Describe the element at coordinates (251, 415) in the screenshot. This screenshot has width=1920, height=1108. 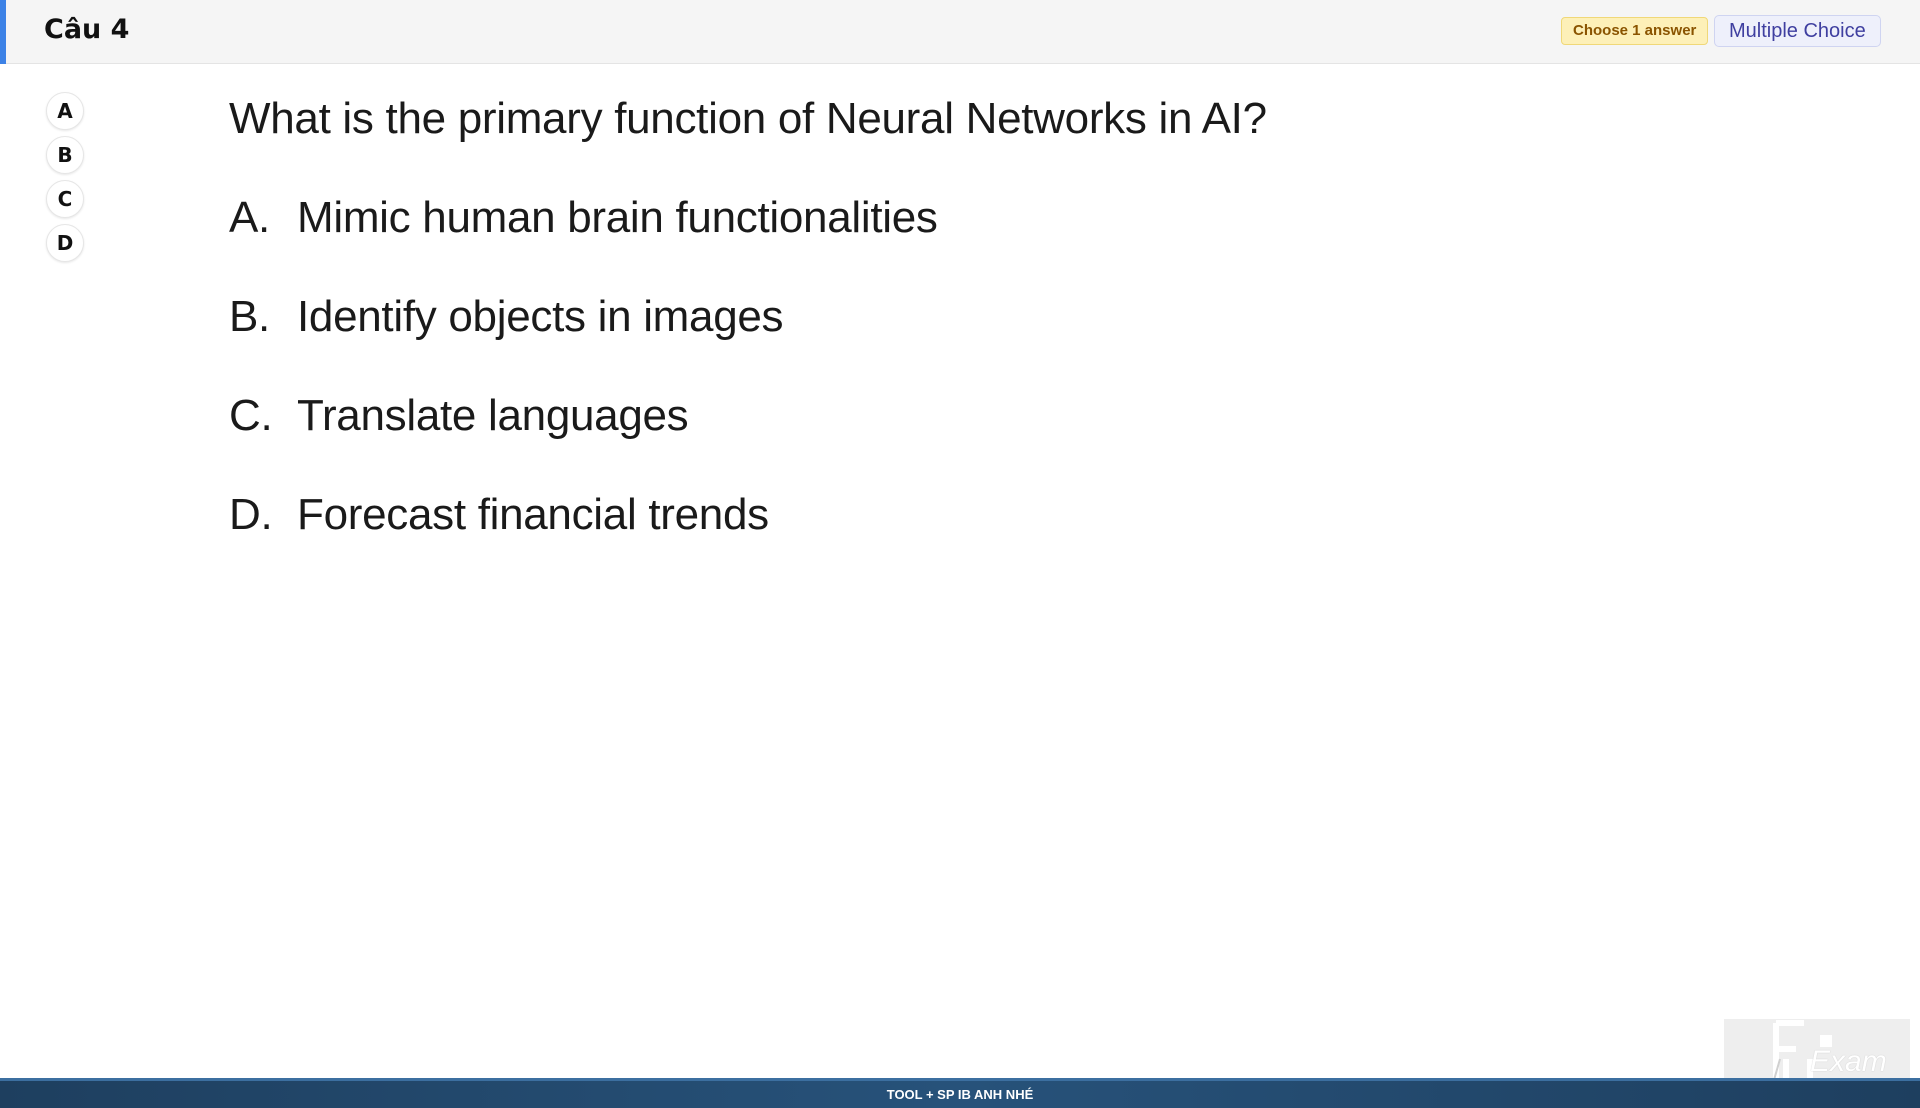
I see `option-letter: C.` at that location.